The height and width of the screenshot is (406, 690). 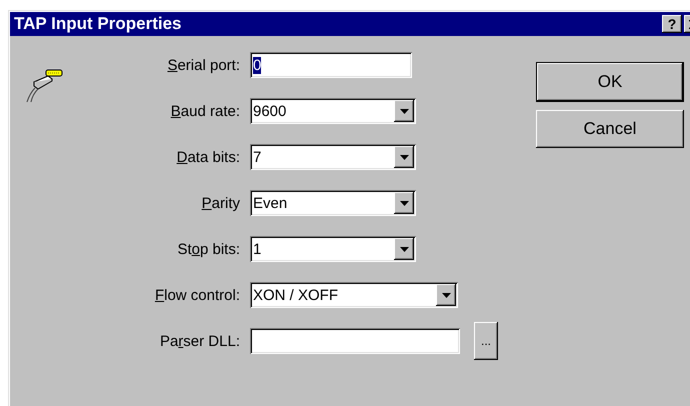 I want to click on dropdown-field: Even, so click(x=333, y=203).